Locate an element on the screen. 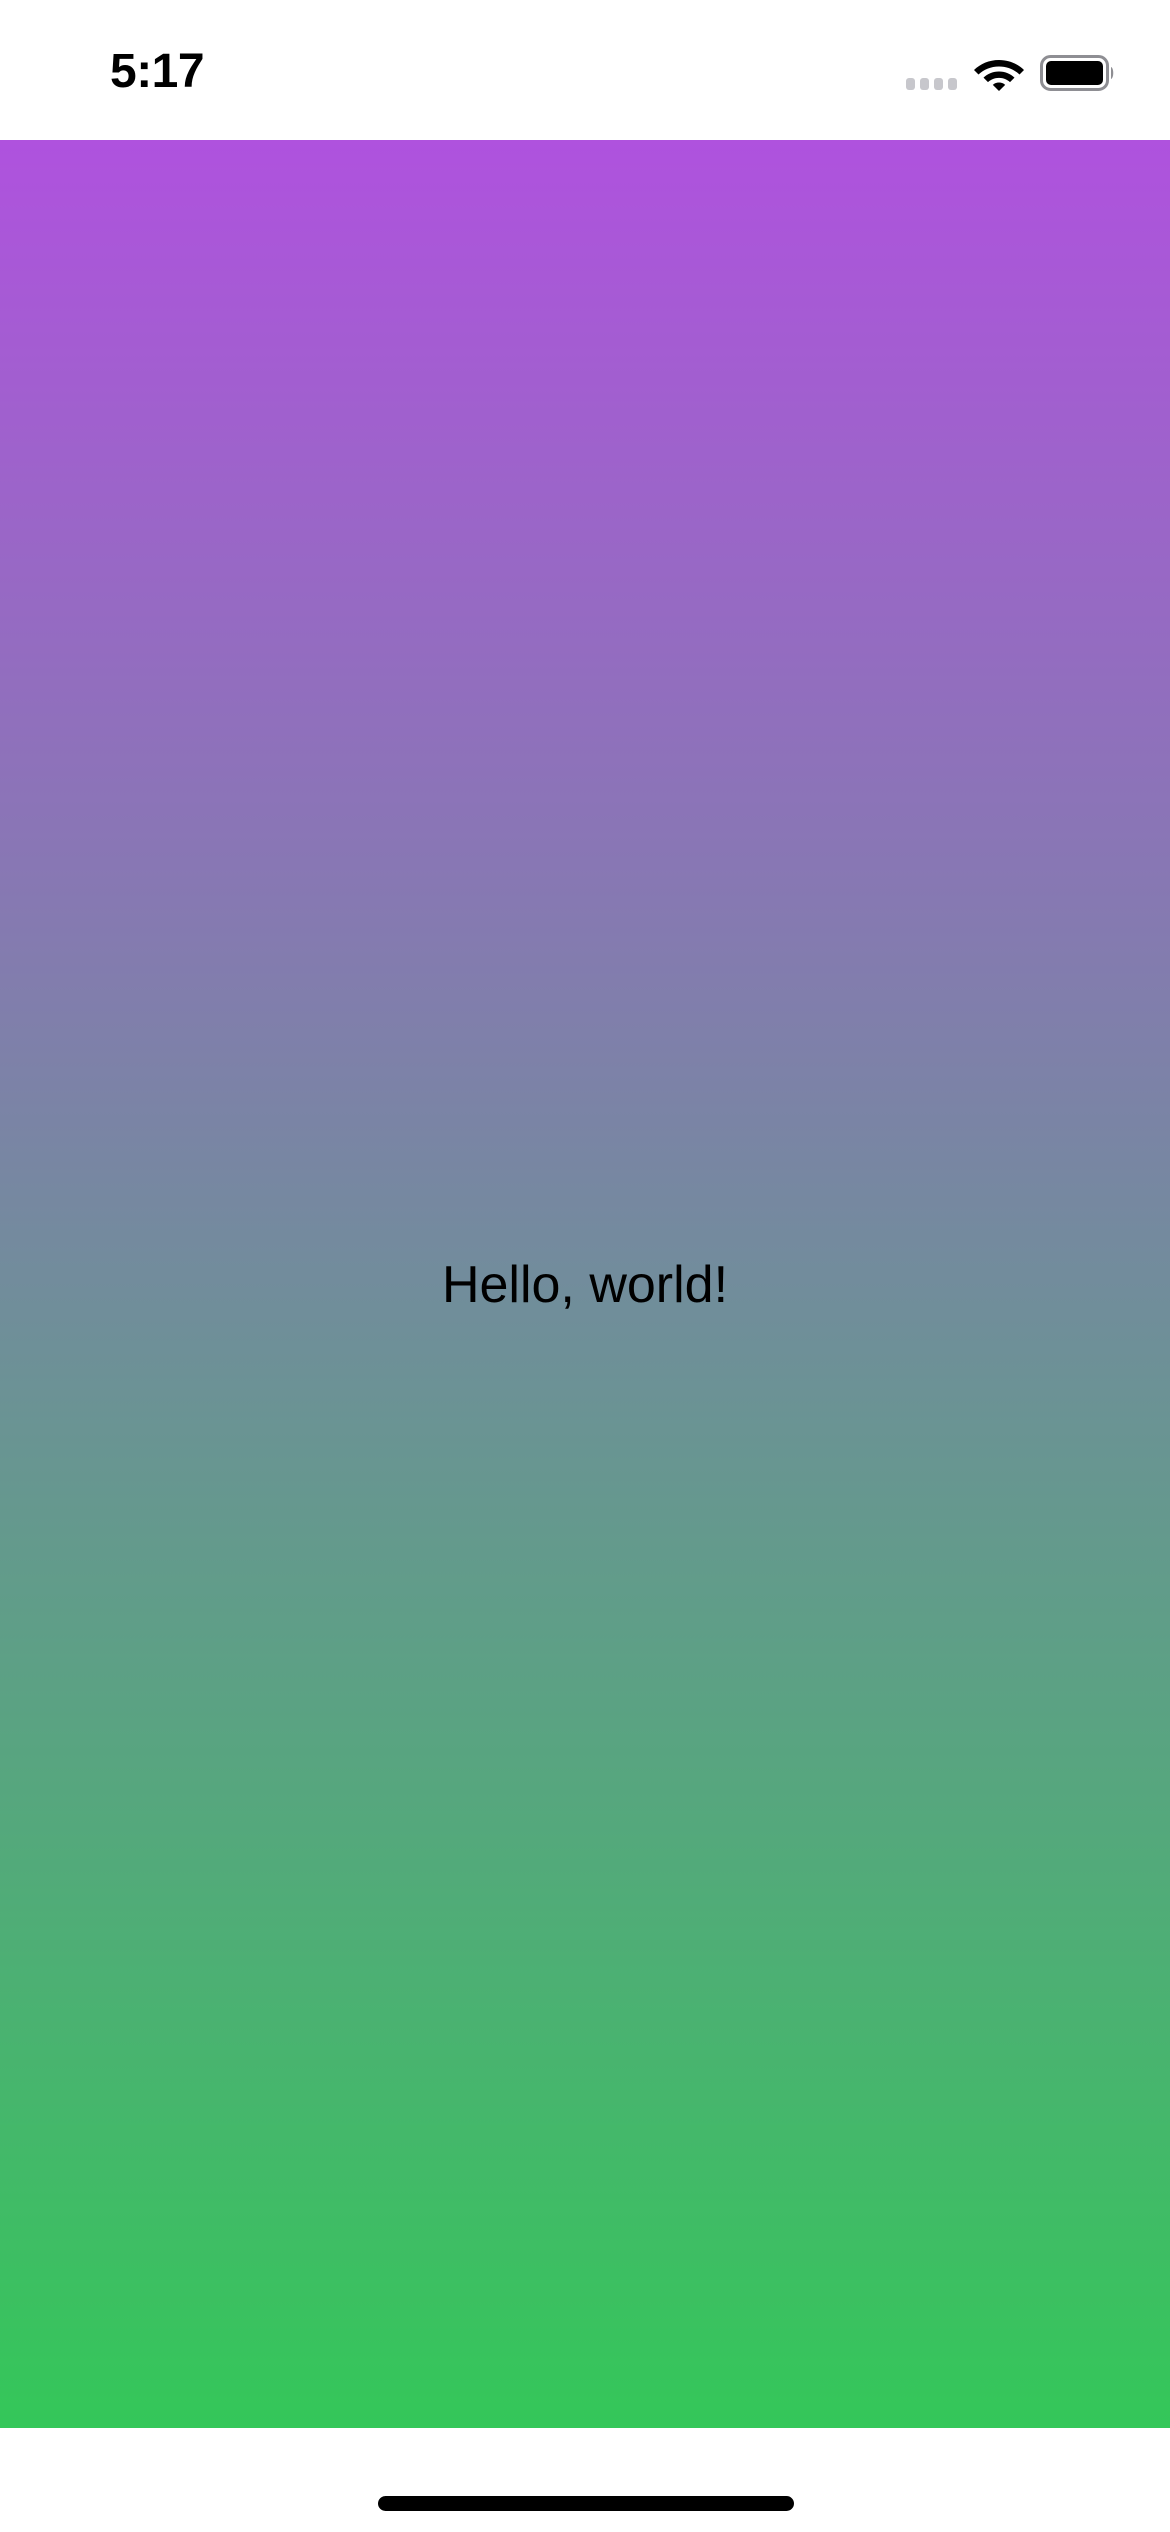  home-indicator-bar is located at coordinates (586, 2503).